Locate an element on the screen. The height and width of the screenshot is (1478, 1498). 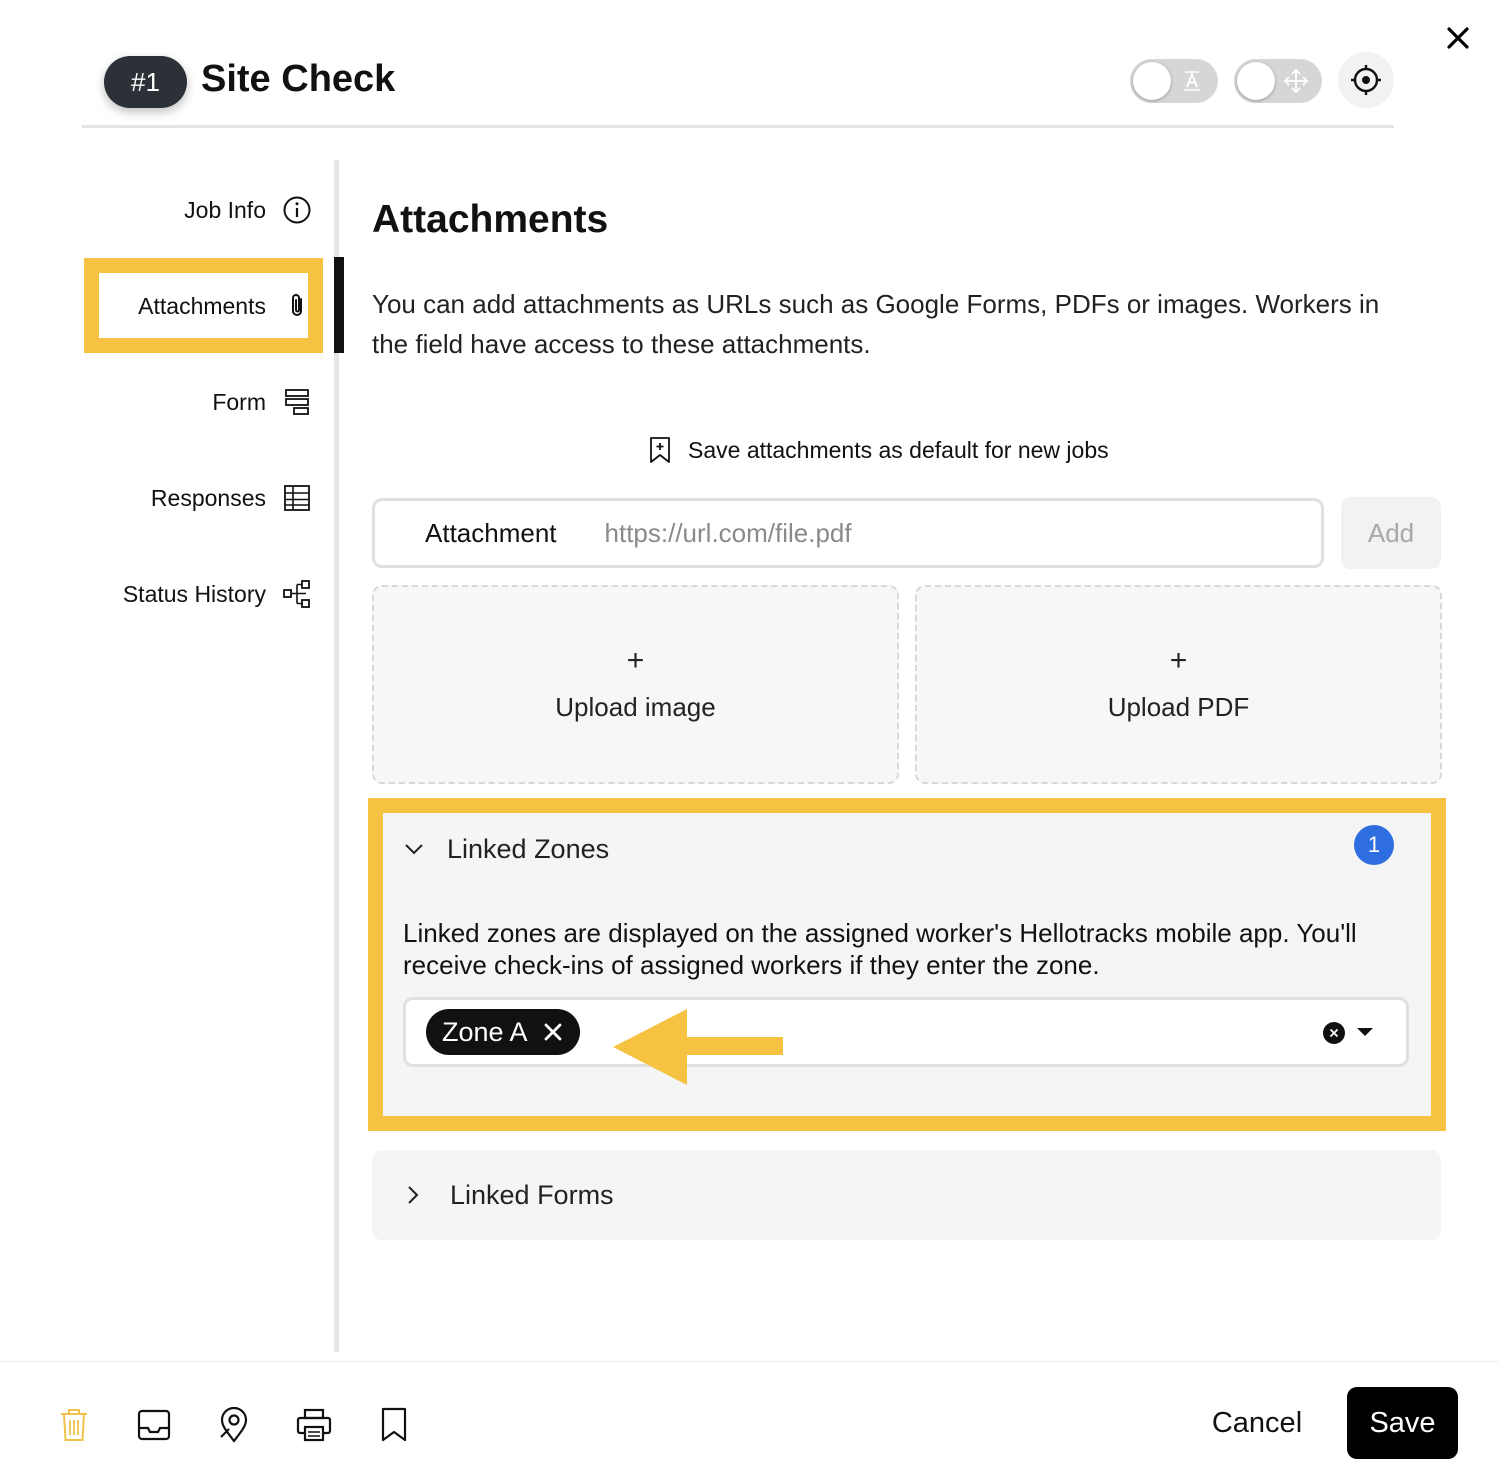
job-title: Site Check is located at coordinates (298, 79).